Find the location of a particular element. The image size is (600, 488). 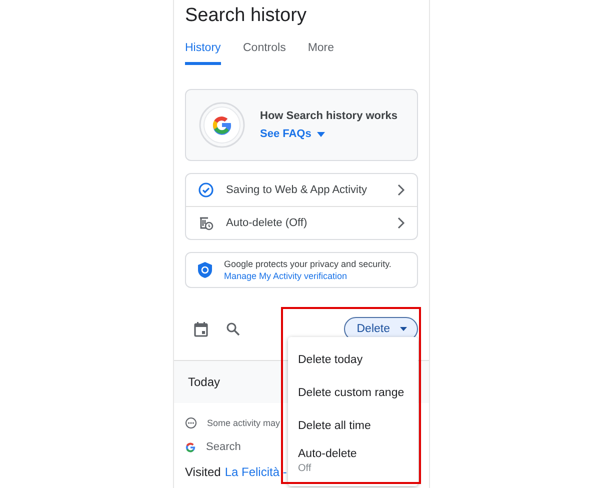

security-text: Google protects your privacy and security. is located at coordinates (308, 264).